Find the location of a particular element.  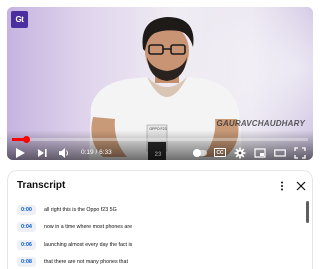

miniplayer-icon is located at coordinates (260, 152).